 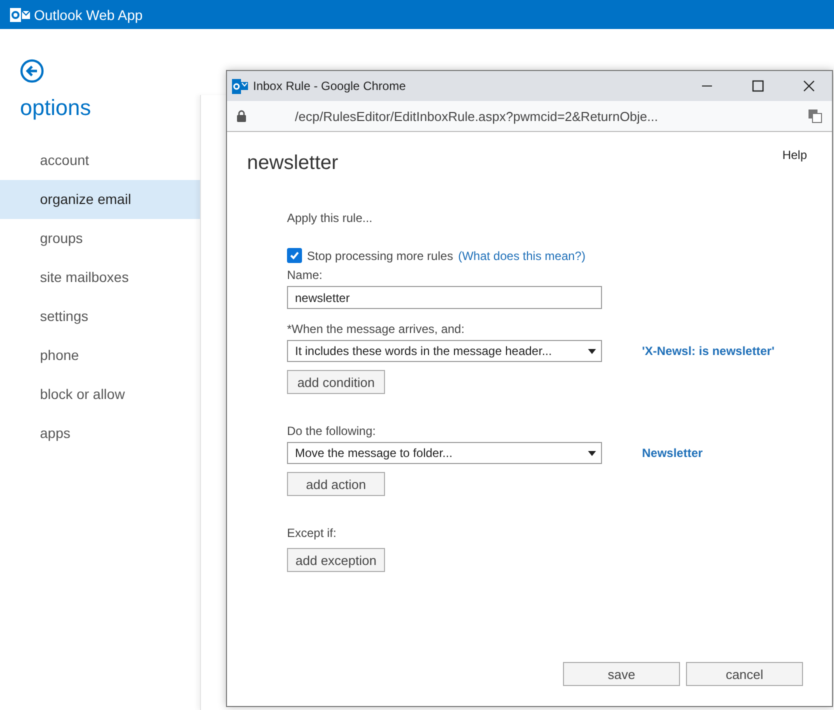 I want to click on name-field: newsletter, so click(x=444, y=297).